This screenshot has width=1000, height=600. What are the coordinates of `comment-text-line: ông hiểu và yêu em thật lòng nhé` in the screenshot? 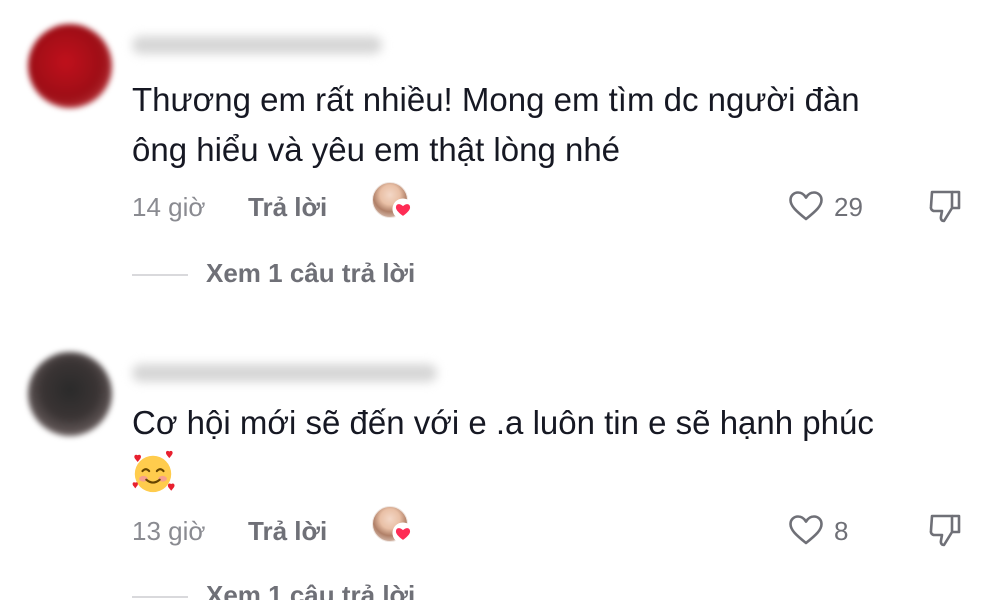 It's located at (376, 149).